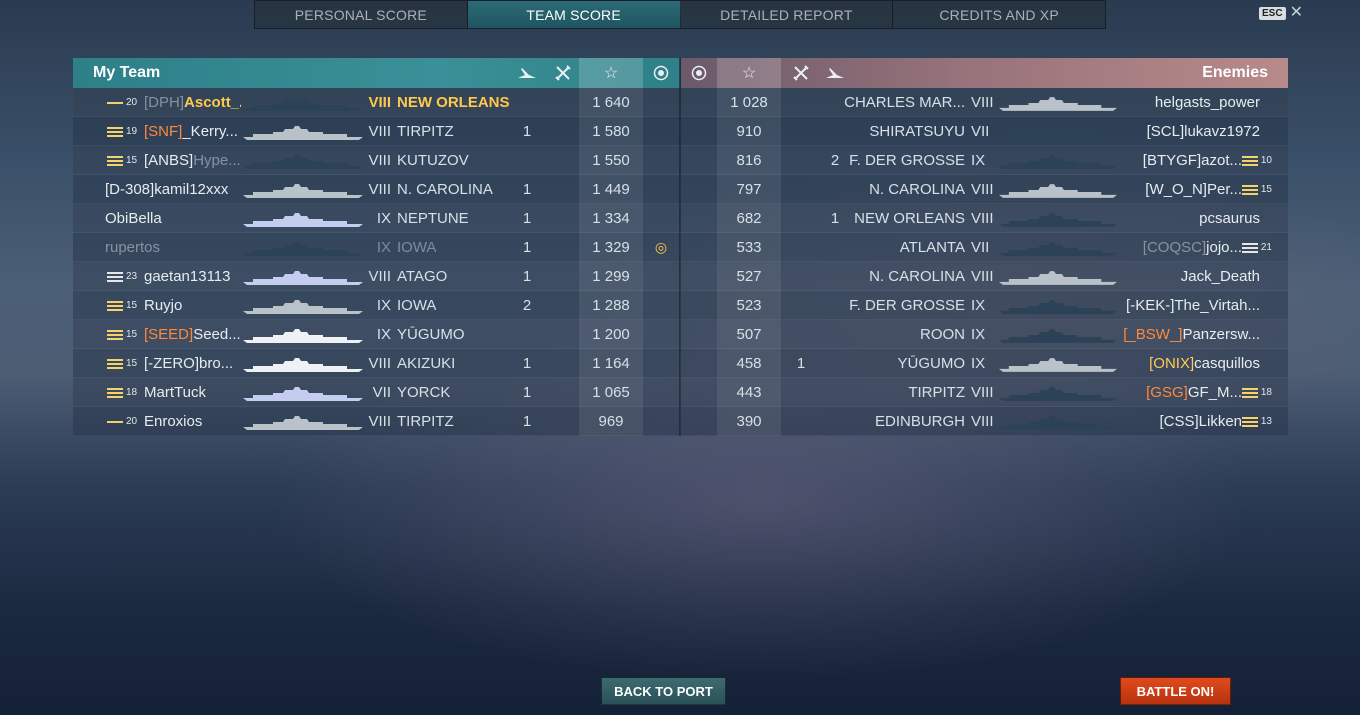  What do you see at coordinates (1207, 102) in the screenshot?
I see `player-name: helgasts_power` at bounding box center [1207, 102].